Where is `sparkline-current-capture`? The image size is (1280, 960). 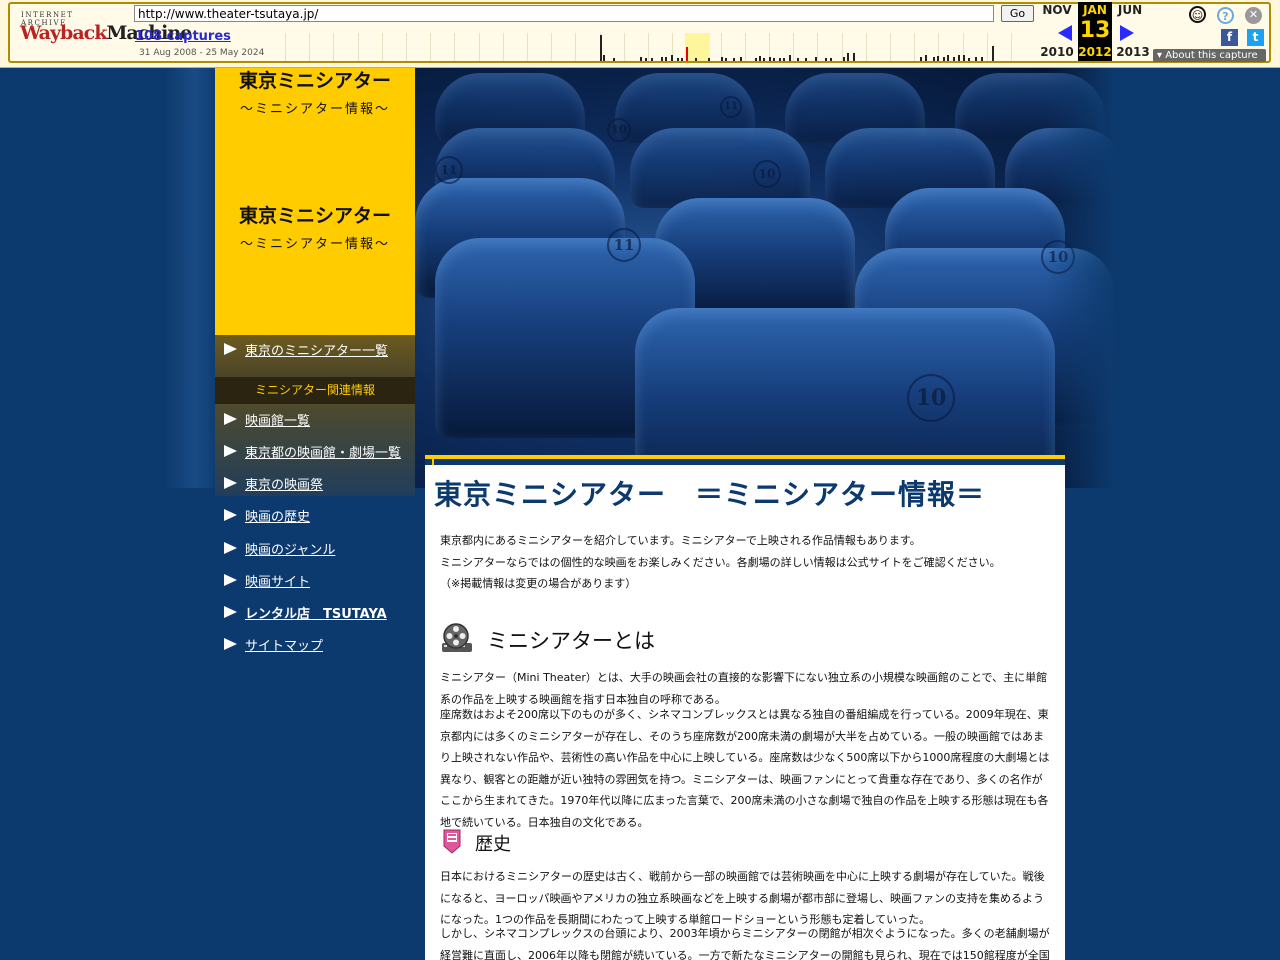 sparkline-current-capture is located at coordinates (687, 54).